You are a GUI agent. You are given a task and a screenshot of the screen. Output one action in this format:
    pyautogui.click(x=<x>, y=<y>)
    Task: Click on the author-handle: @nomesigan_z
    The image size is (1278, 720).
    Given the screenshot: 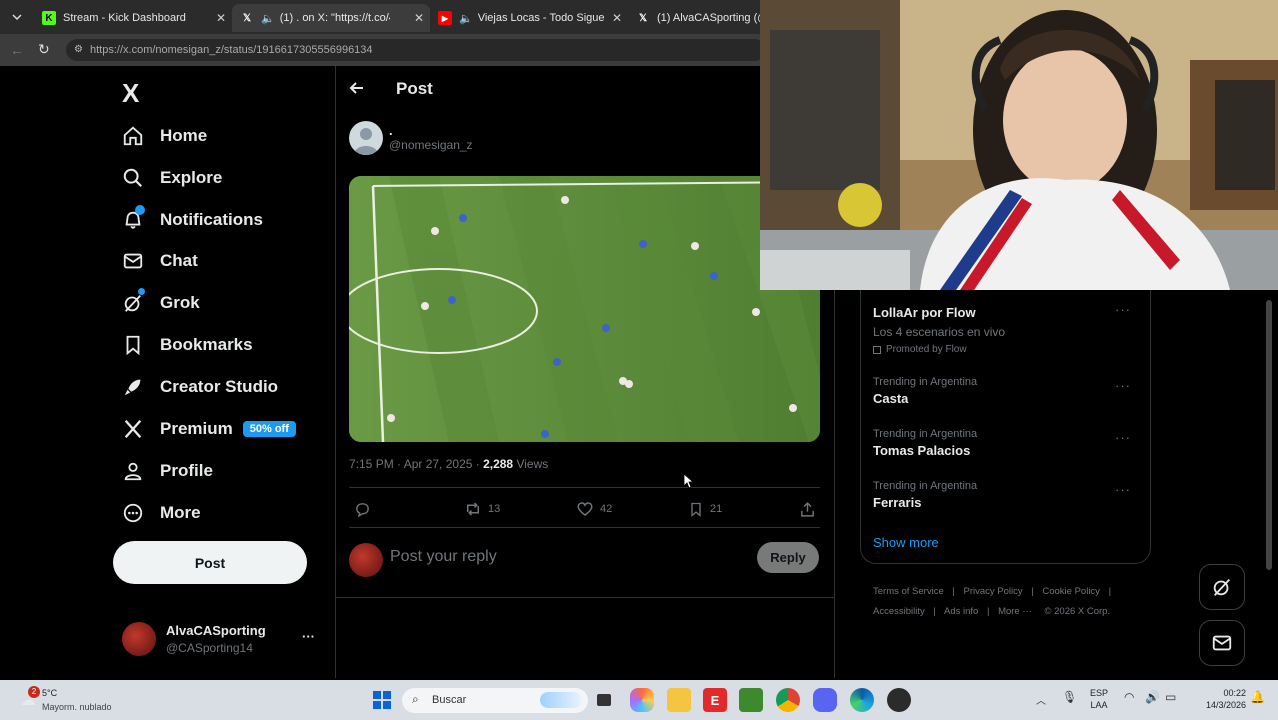 What is the action you would take?
    pyautogui.click(x=431, y=145)
    